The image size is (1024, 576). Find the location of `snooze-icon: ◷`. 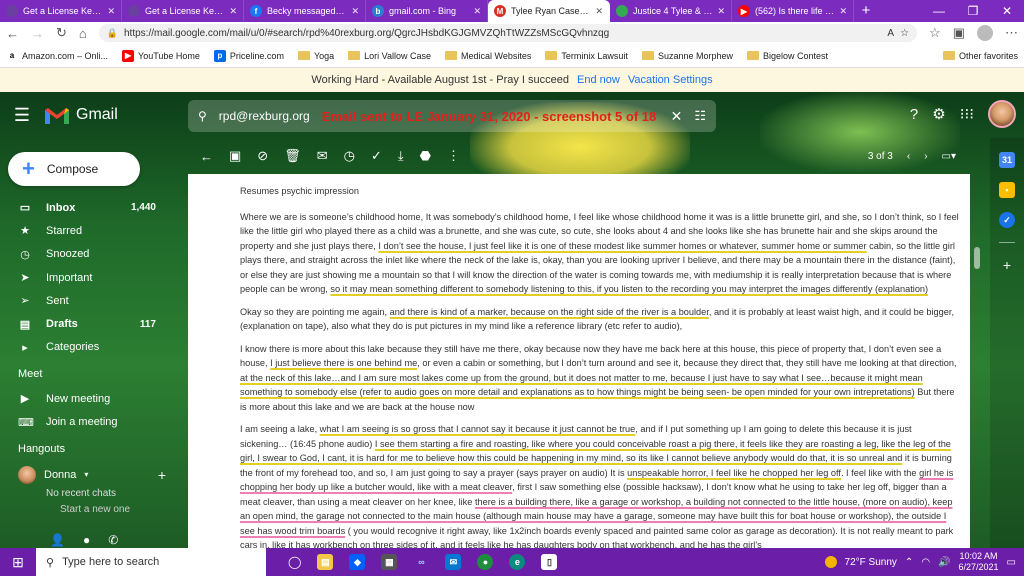

snooze-icon: ◷ is located at coordinates (349, 156).